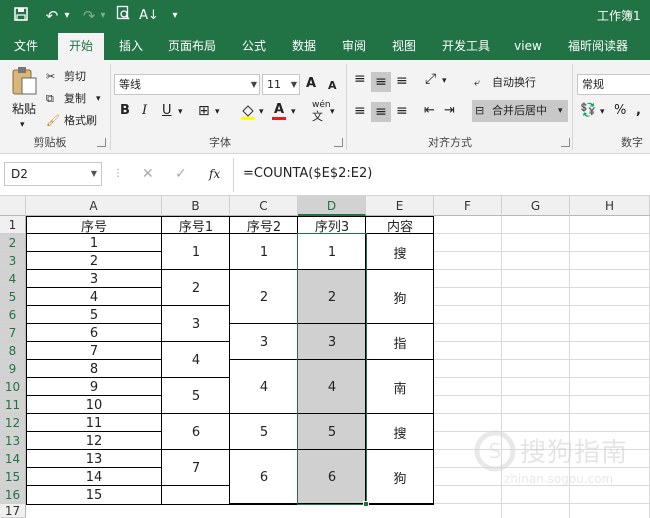 This screenshot has width=650, height=518. I want to click on cell-a13: 12, so click(94, 441).